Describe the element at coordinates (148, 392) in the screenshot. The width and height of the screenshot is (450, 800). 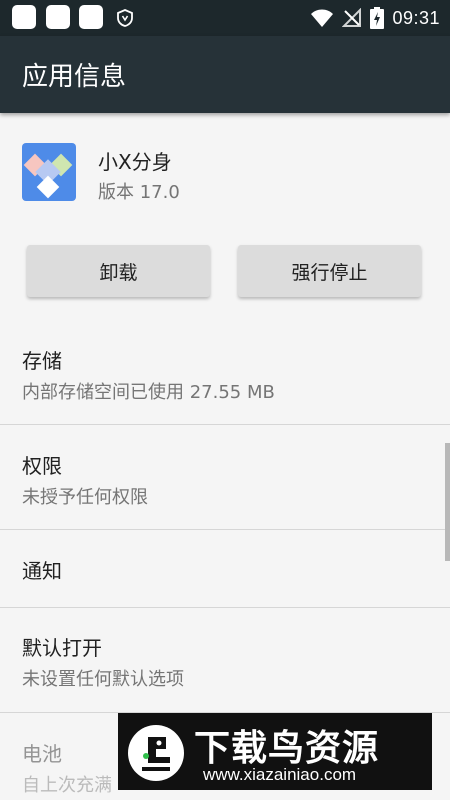
I see `storage-subtitle: 内部存储空间已使用 27.55 MB` at that location.